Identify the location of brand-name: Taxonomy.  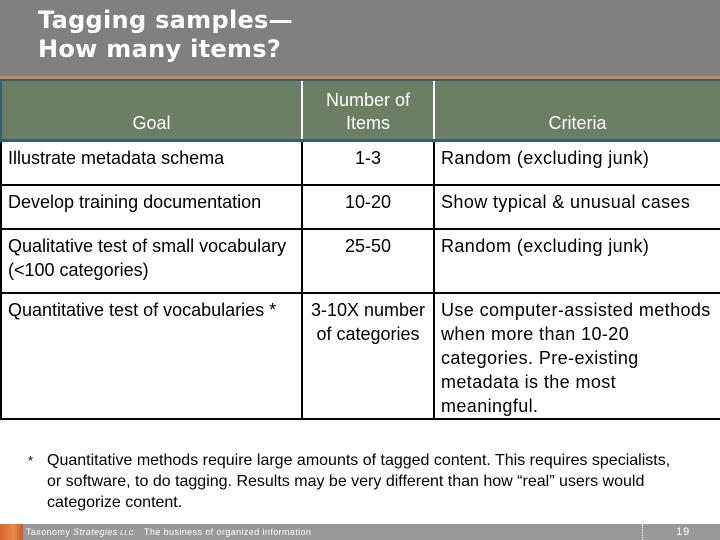
(50, 532).